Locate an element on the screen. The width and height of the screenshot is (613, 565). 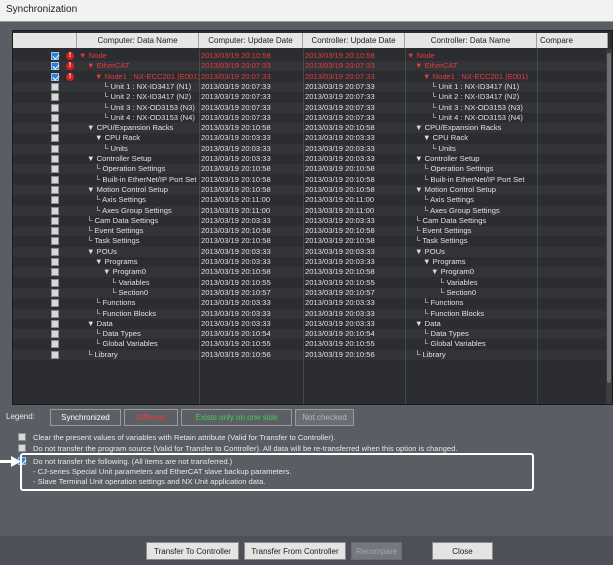
vertical-scrollbar is located at coordinates (609, 226).